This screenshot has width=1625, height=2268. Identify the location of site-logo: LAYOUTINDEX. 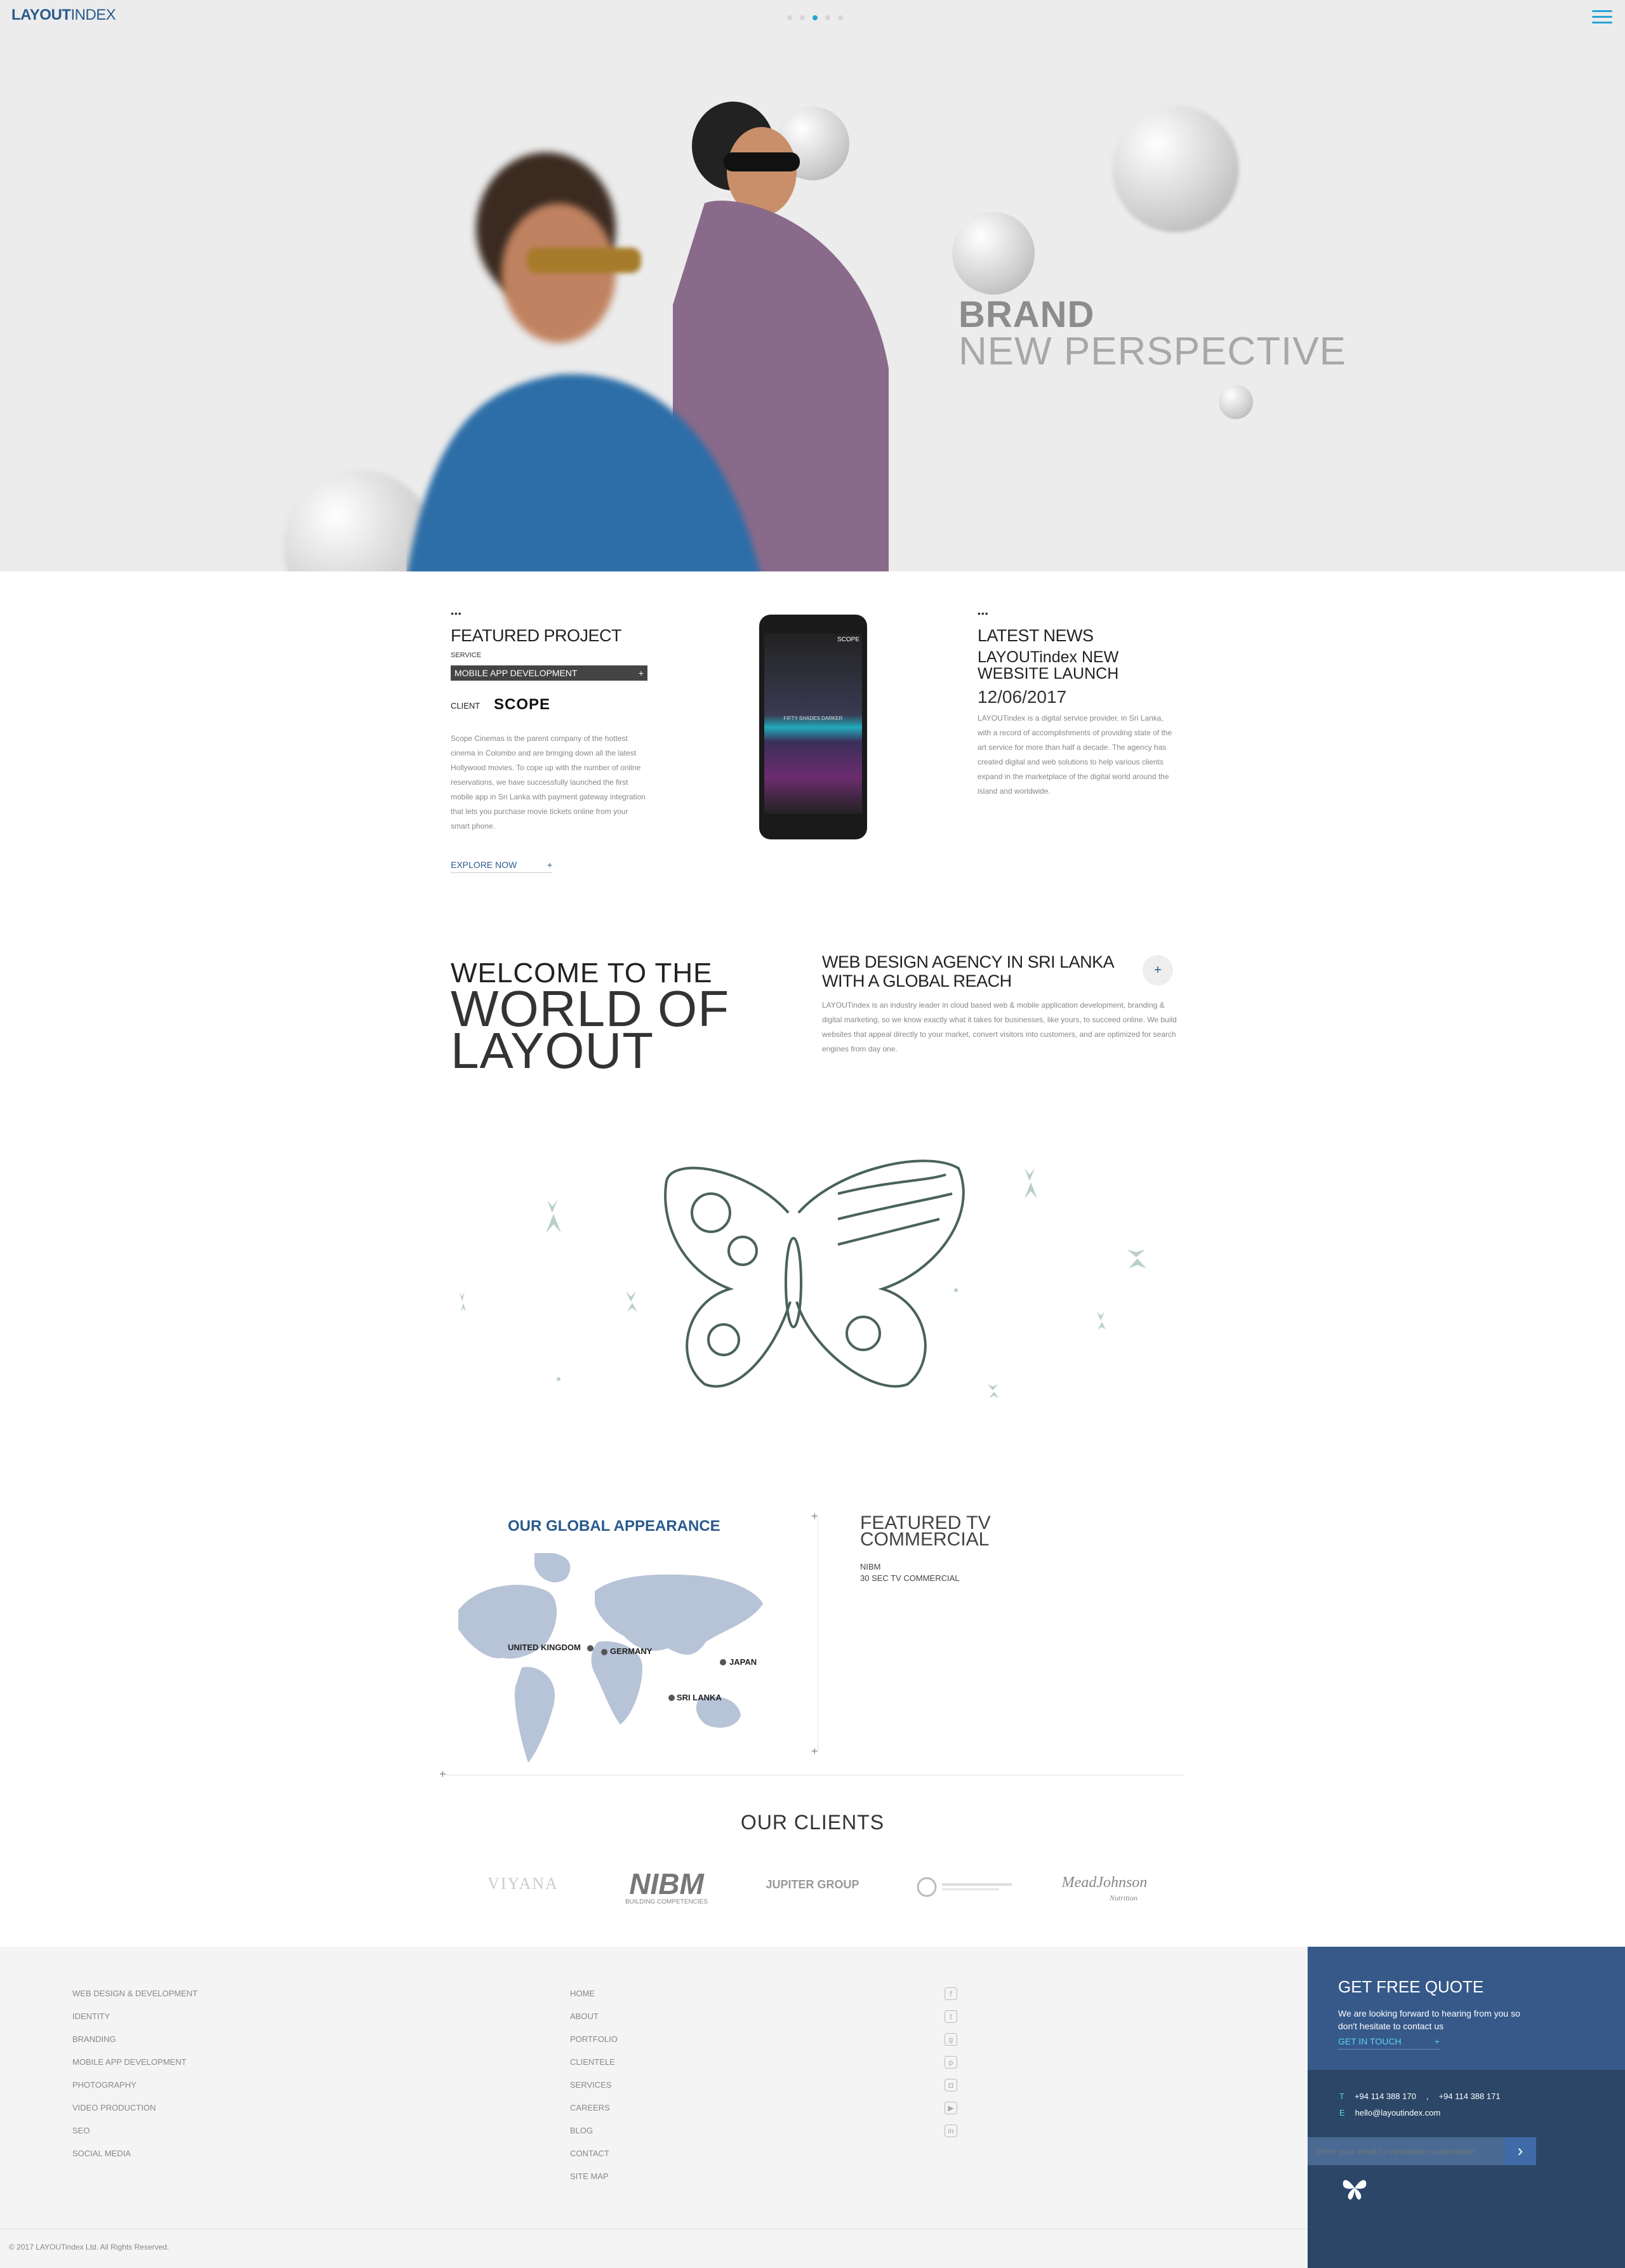
(63, 15).